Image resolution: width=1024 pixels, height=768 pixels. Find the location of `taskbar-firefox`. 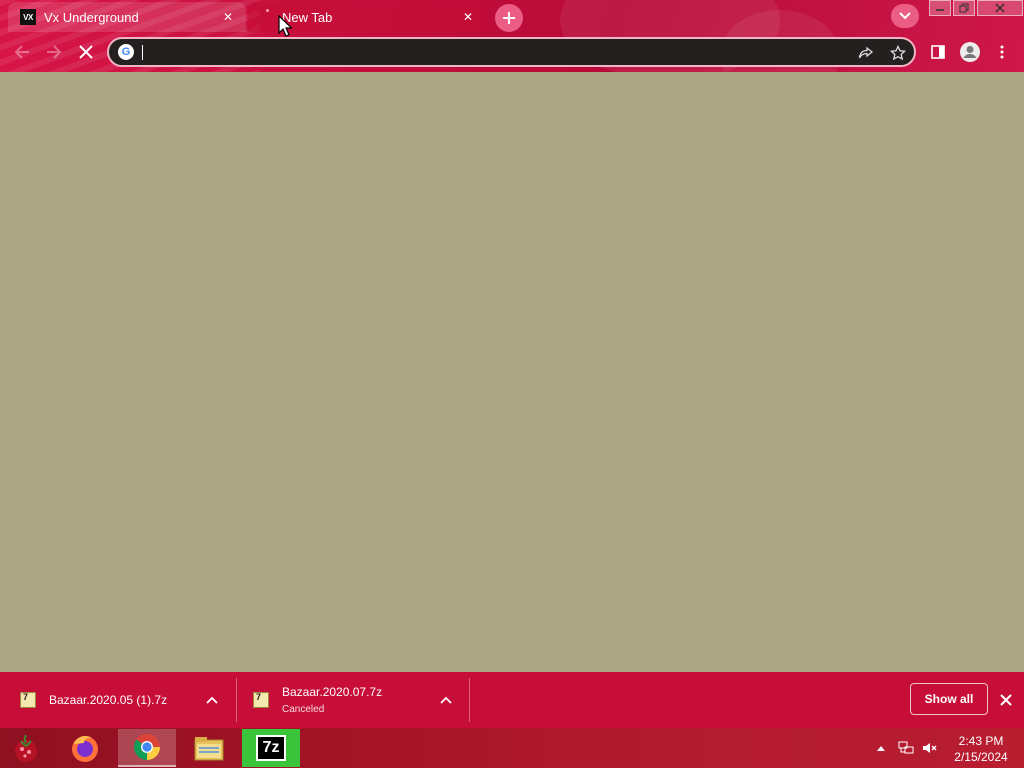

taskbar-firefox is located at coordinates (85, 748).